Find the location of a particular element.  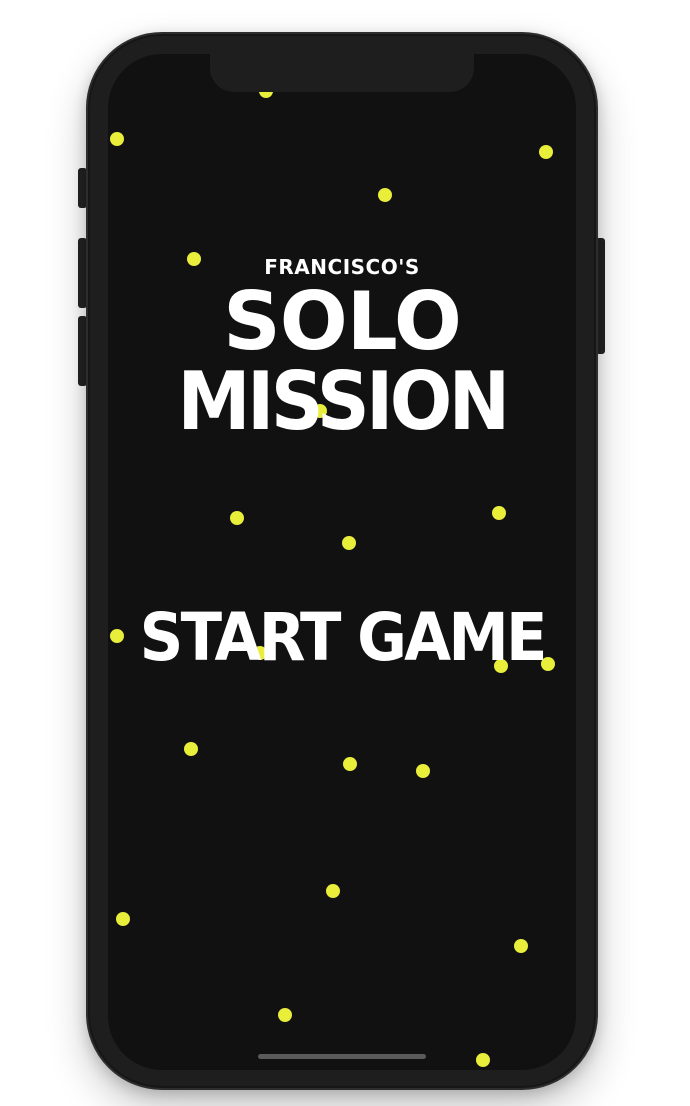

start-game-button: START GAME is located at coordinates (342, 638).